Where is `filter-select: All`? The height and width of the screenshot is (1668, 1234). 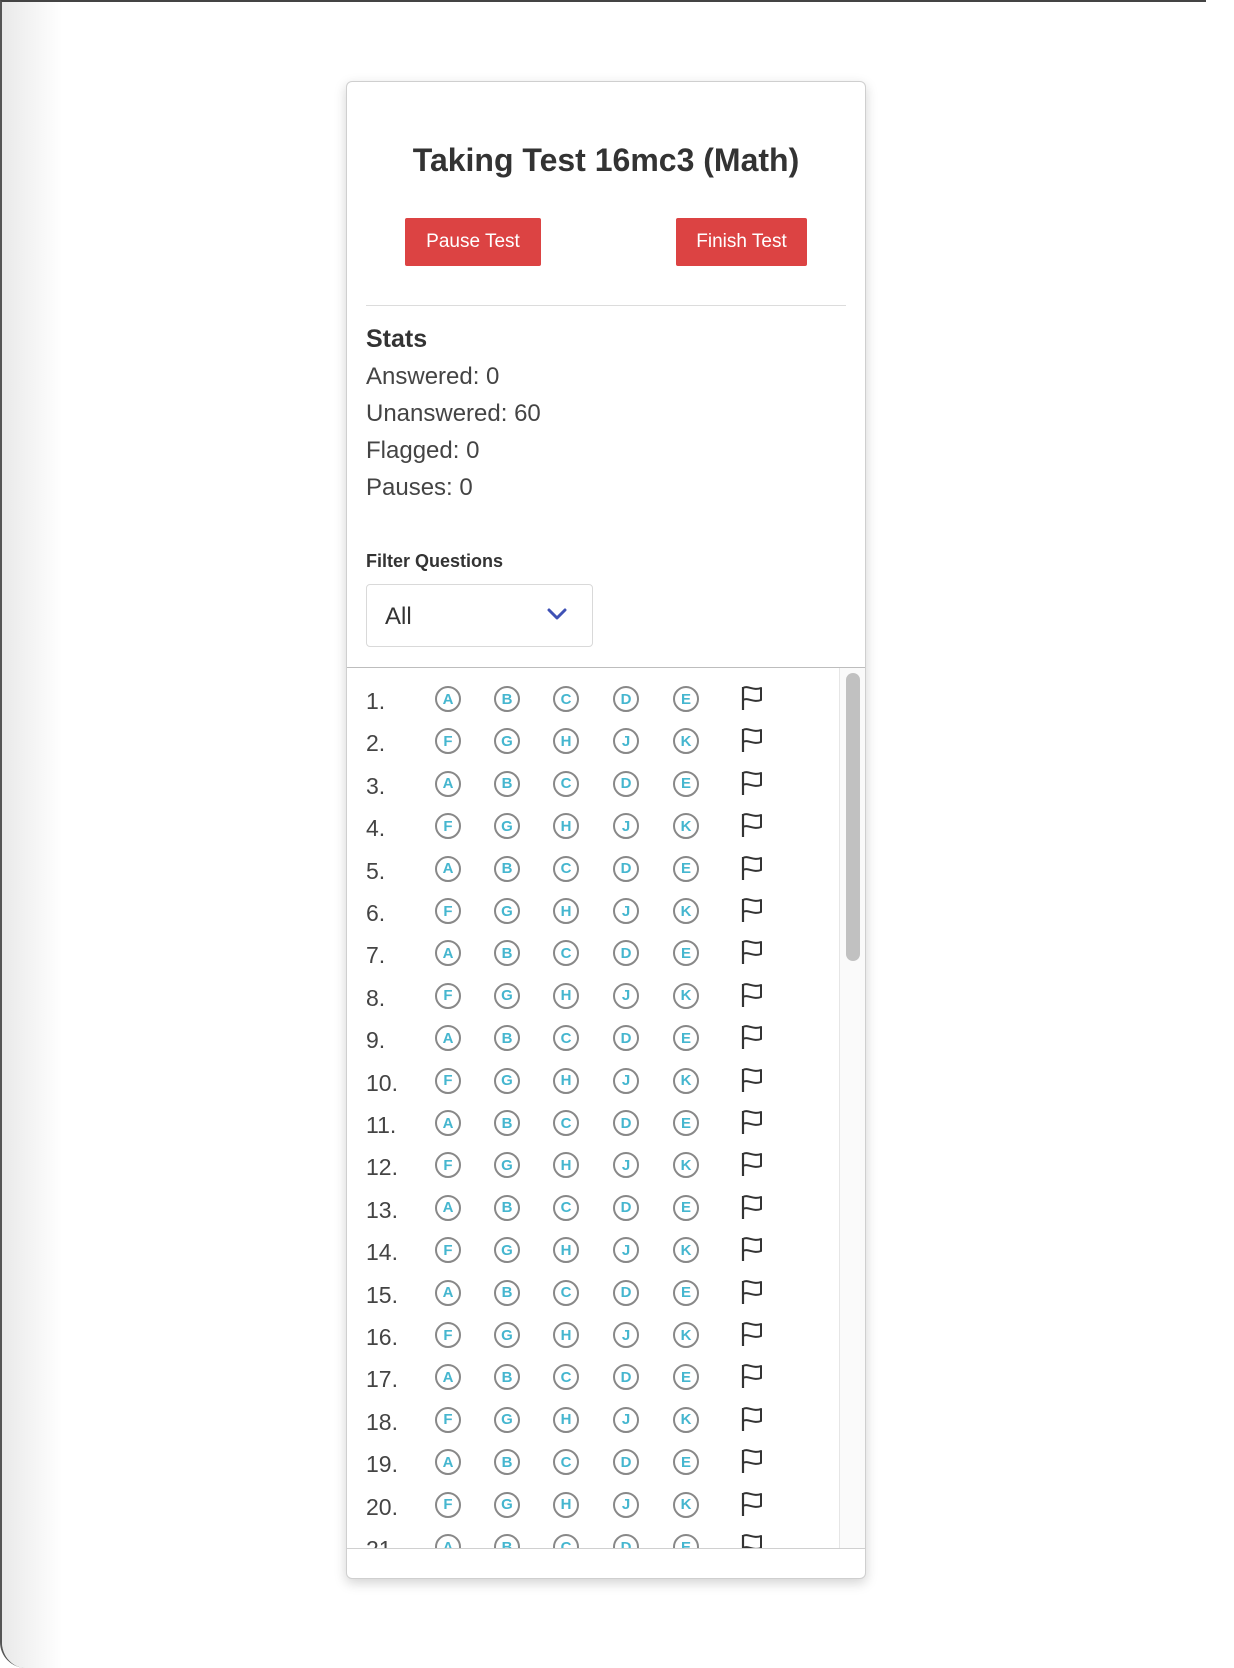
filter-select: All is located at coordinates (479, 615).